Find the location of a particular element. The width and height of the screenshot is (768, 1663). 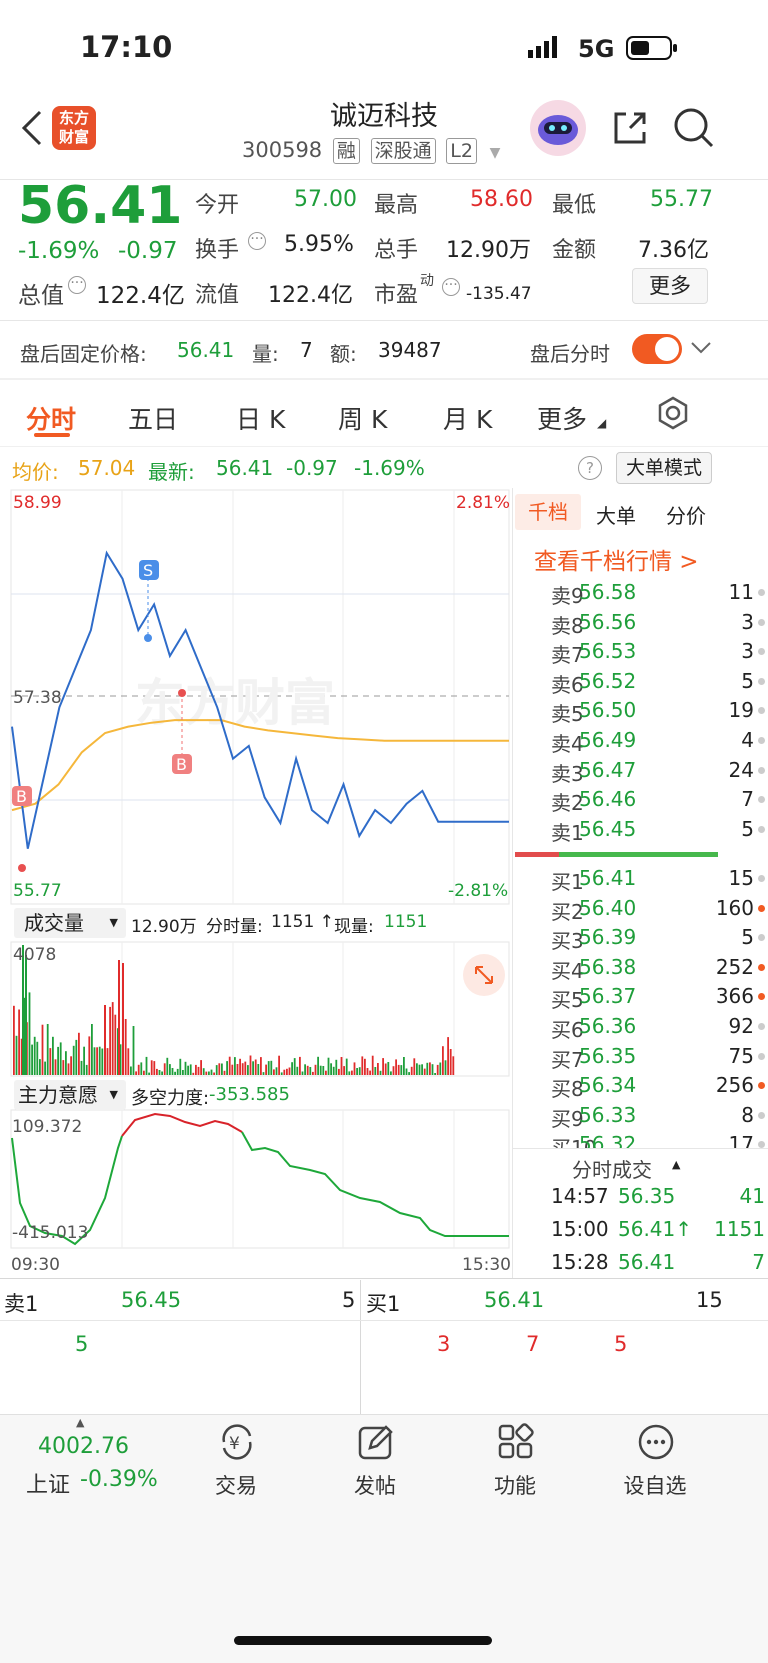

nav-watchlist-label: 设自选 is located at coordinates (655, 1486).